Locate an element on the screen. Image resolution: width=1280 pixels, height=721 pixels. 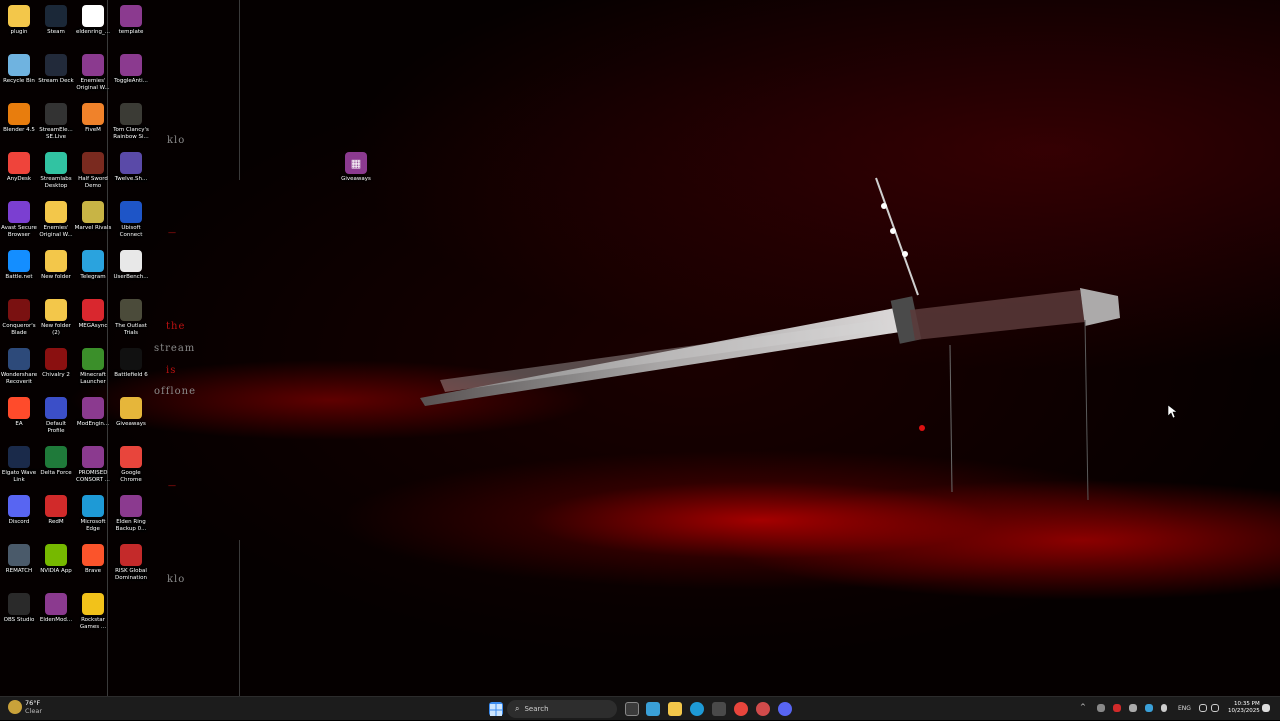
desktop-icon: Discord is located at coordinates (19, 510).